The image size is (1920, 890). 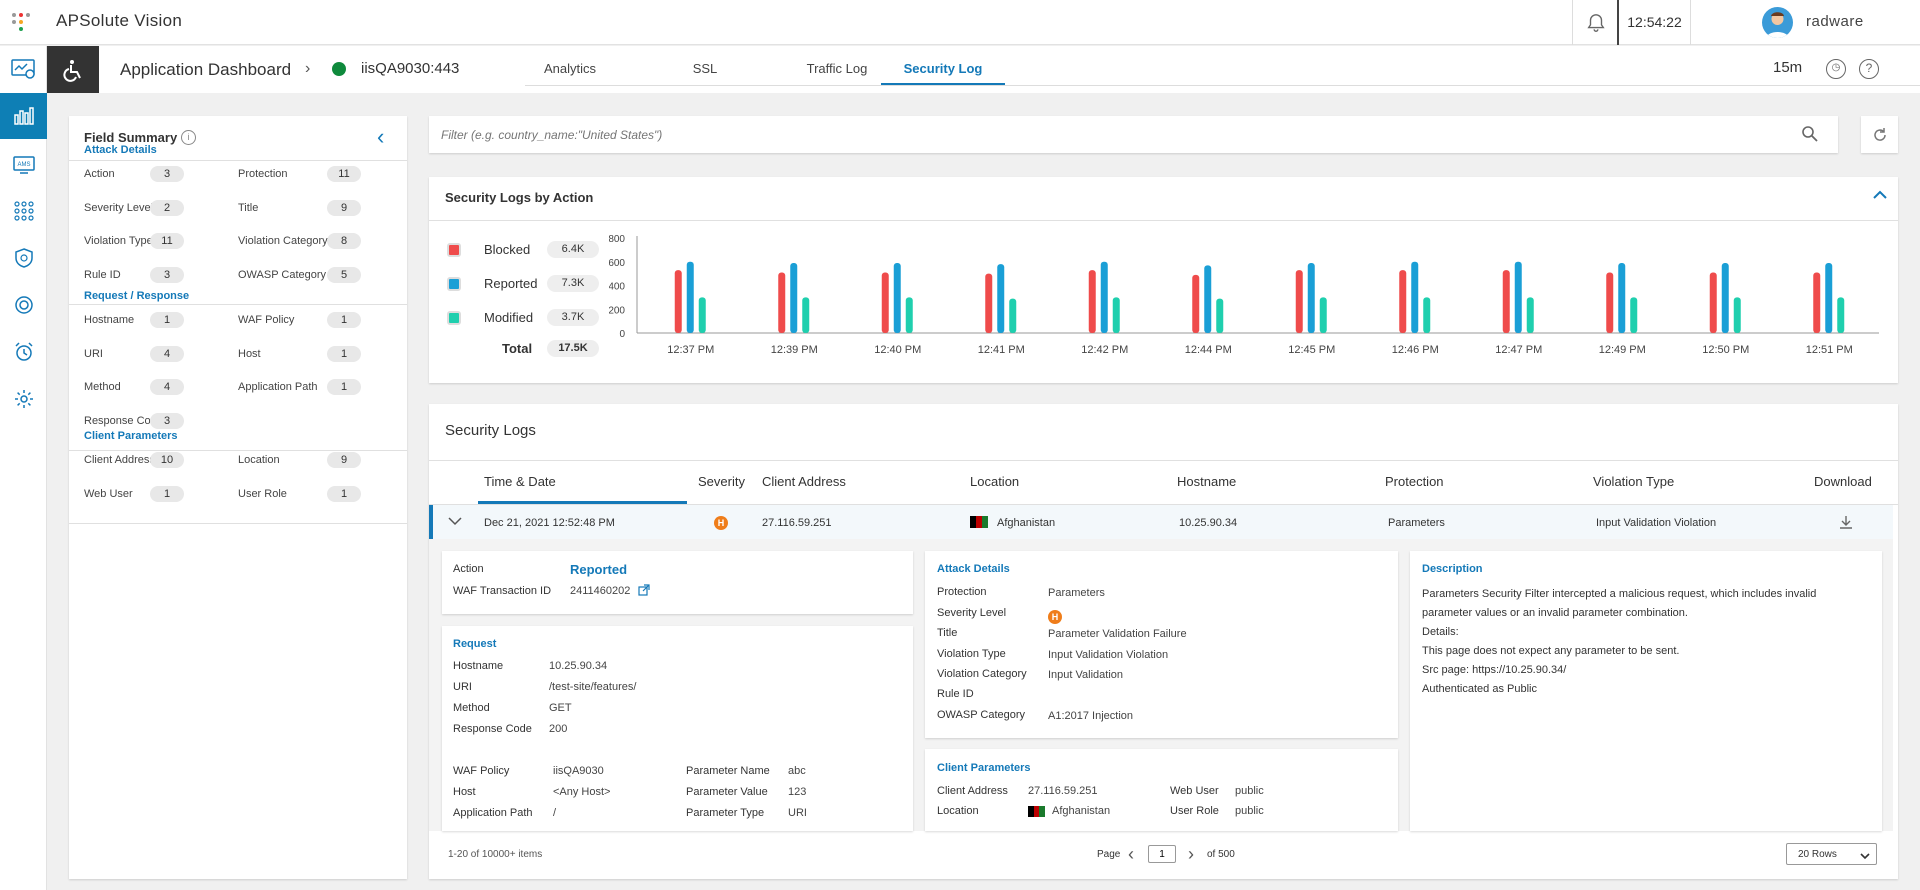 I want to click on breadcrumb: Application Dashboard, so click(x=205, y=70).